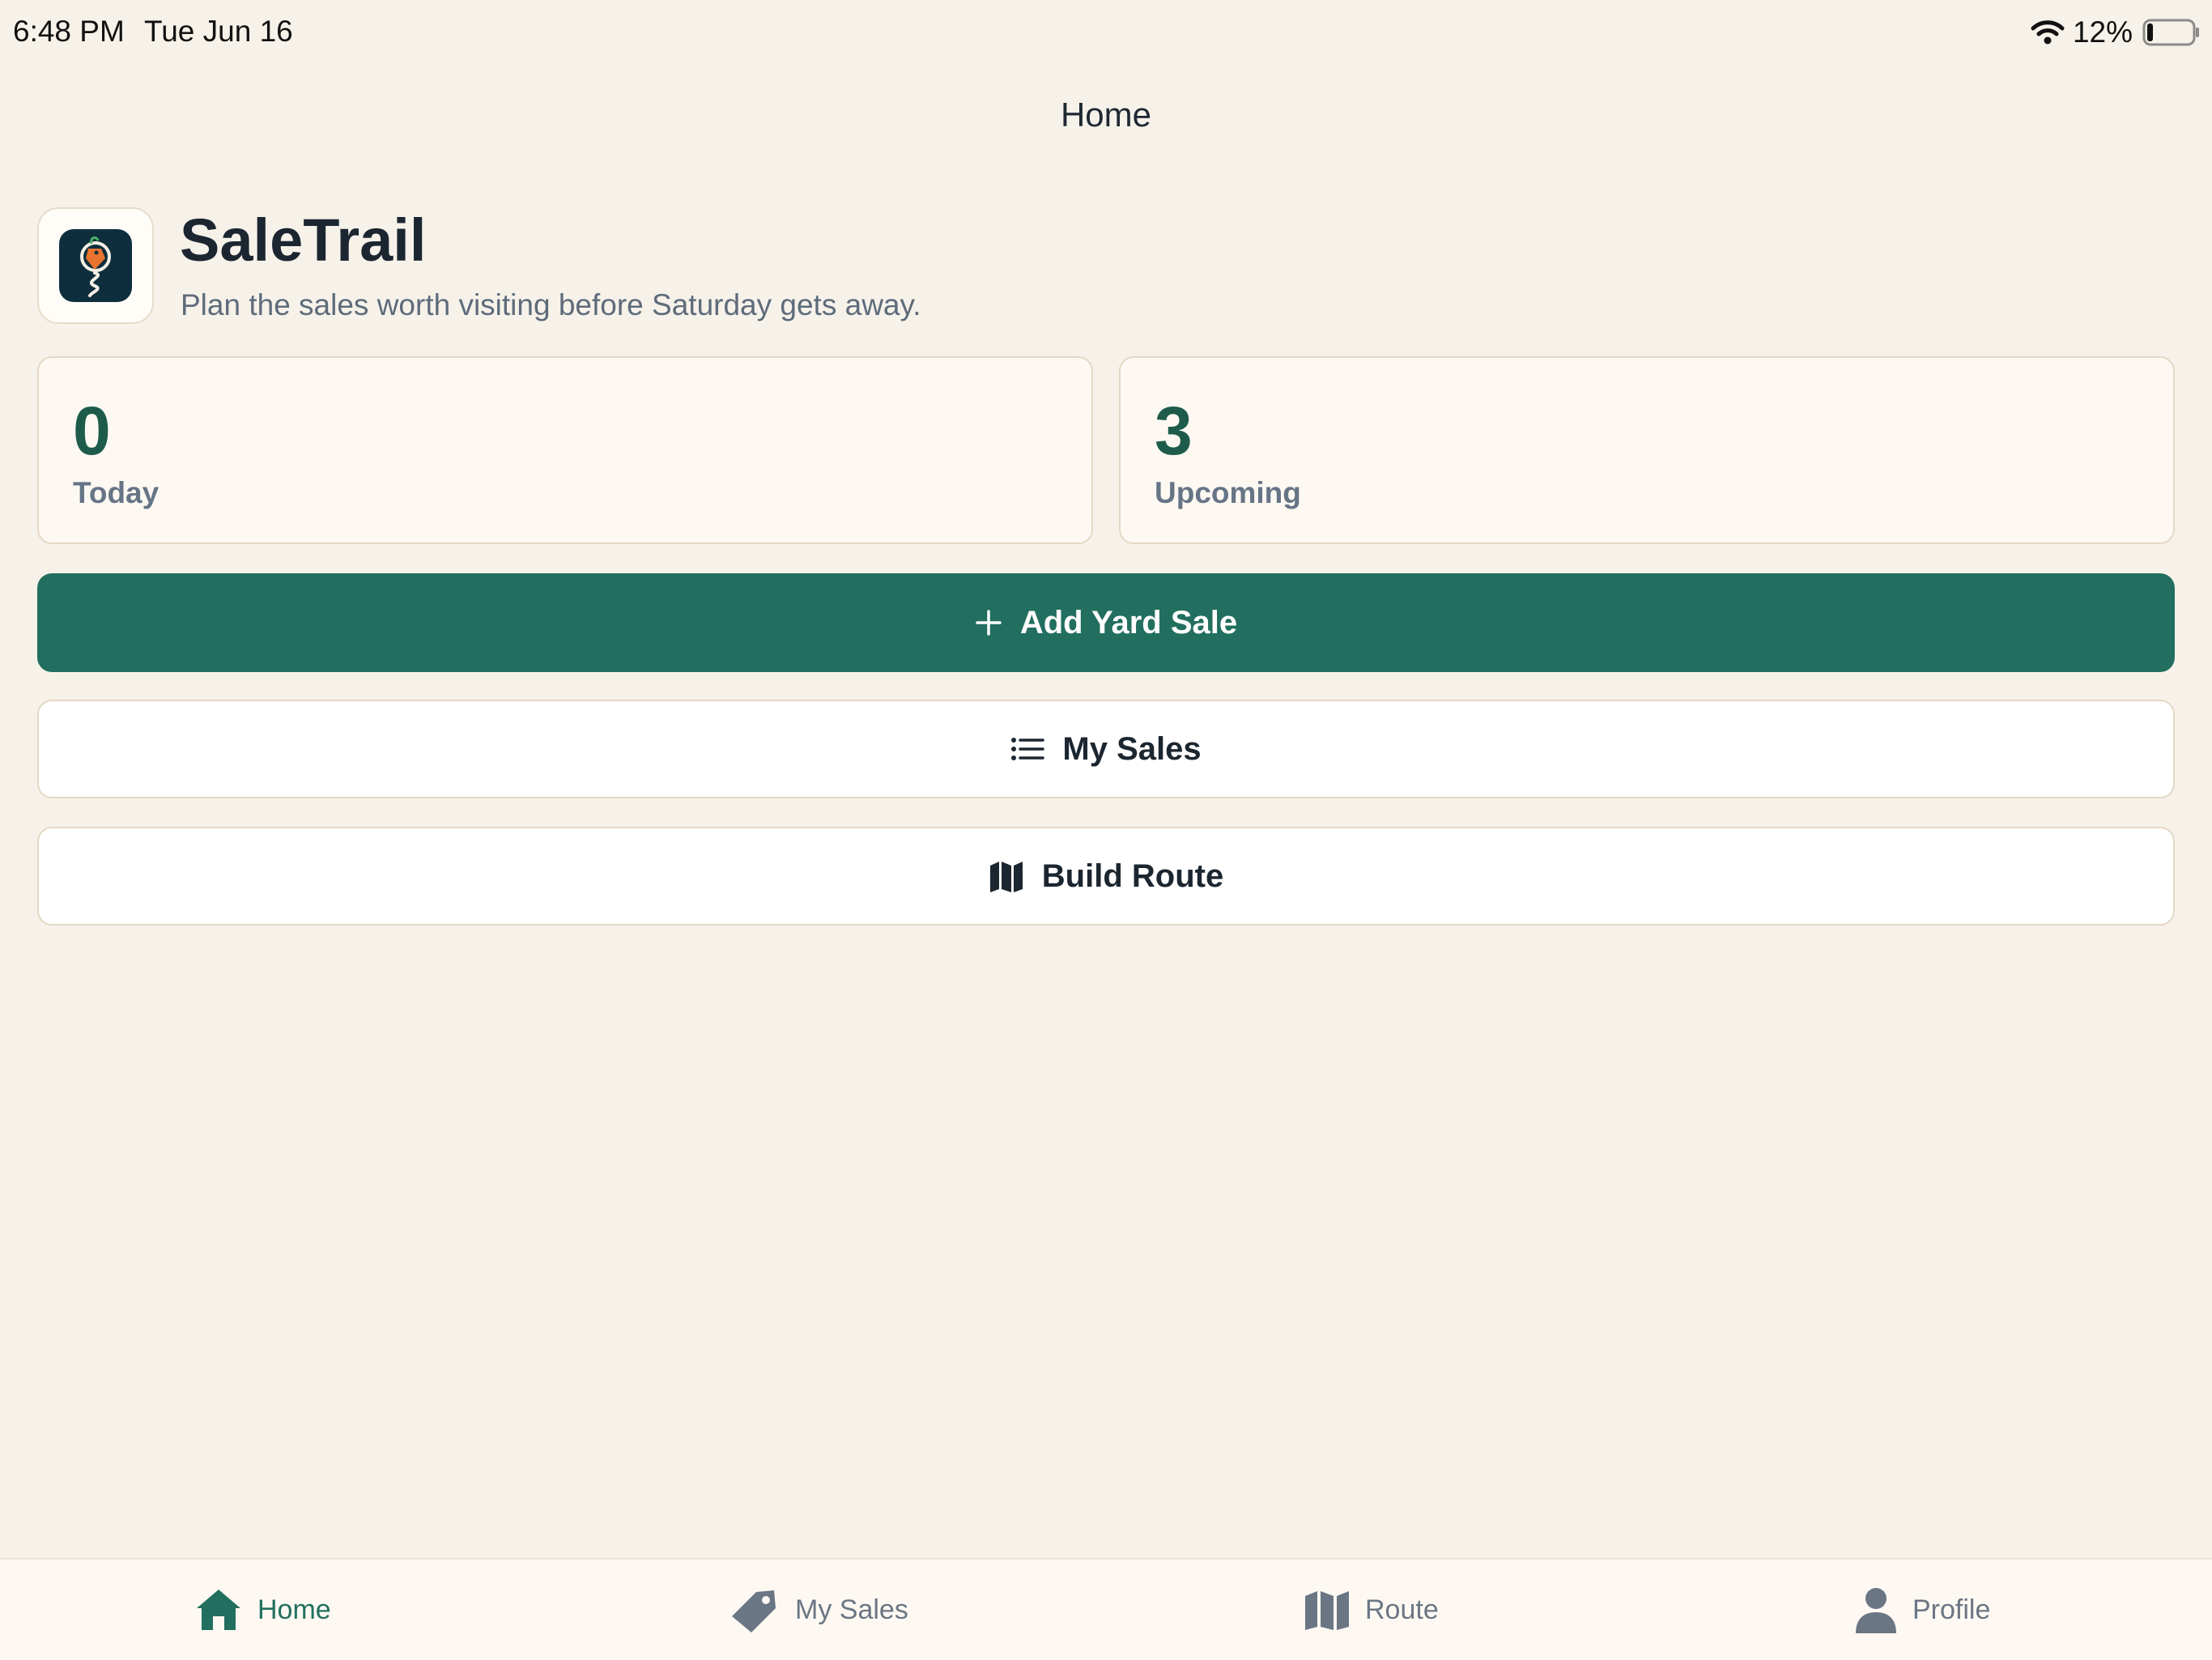 Image resolution: width=2212 pixels, height=1660 pixels. I want to click on build-route-button: Build Route, so click(1106, 877).